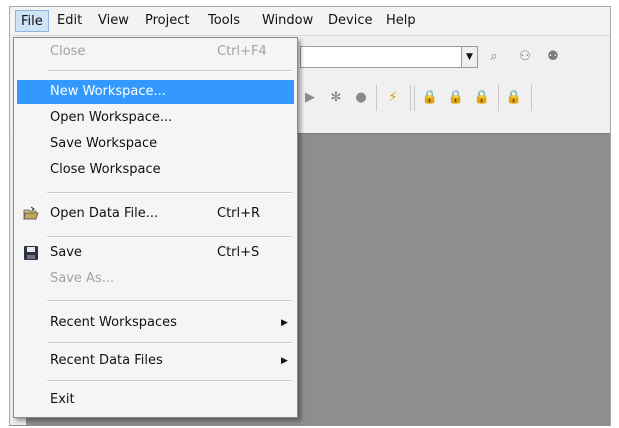  I want to click on file-menu-recent-workspaces: Recent Workspaces ▶, so click(155, 323).